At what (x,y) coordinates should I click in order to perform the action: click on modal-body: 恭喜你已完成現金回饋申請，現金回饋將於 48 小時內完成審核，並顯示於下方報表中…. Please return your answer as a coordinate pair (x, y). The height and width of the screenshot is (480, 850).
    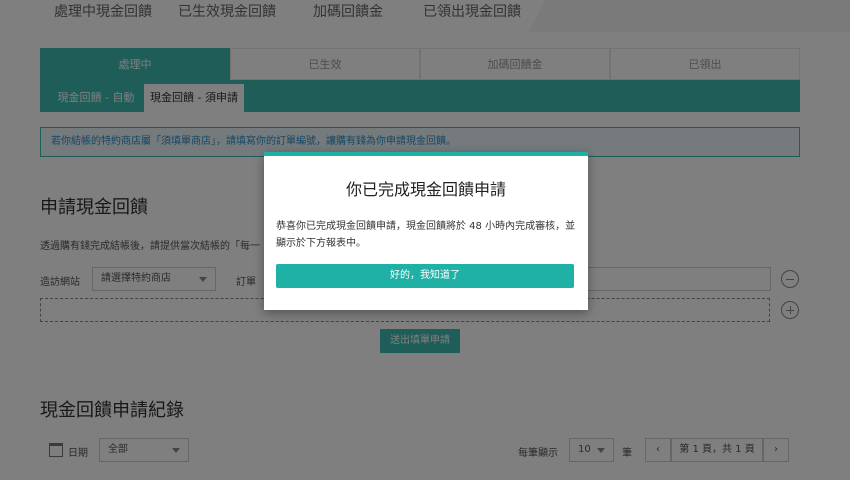
    Looking at the image, I should click on (426, 235).